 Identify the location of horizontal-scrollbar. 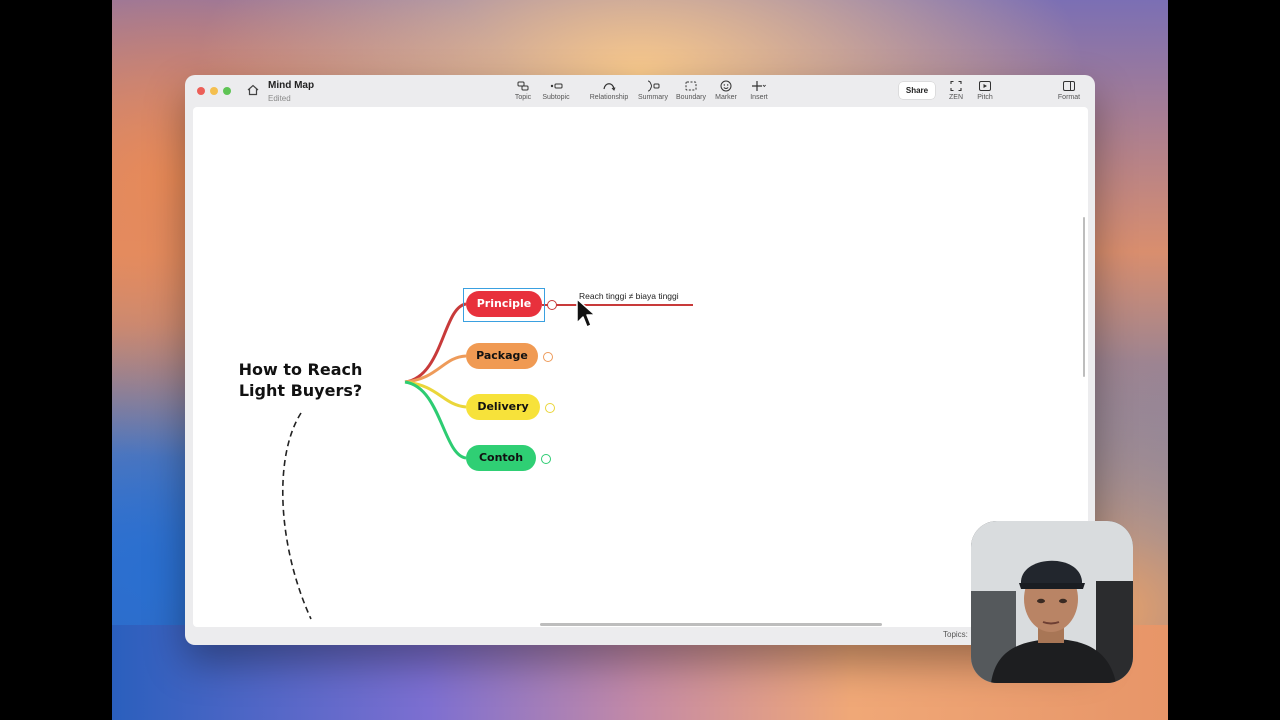
(711, 624).